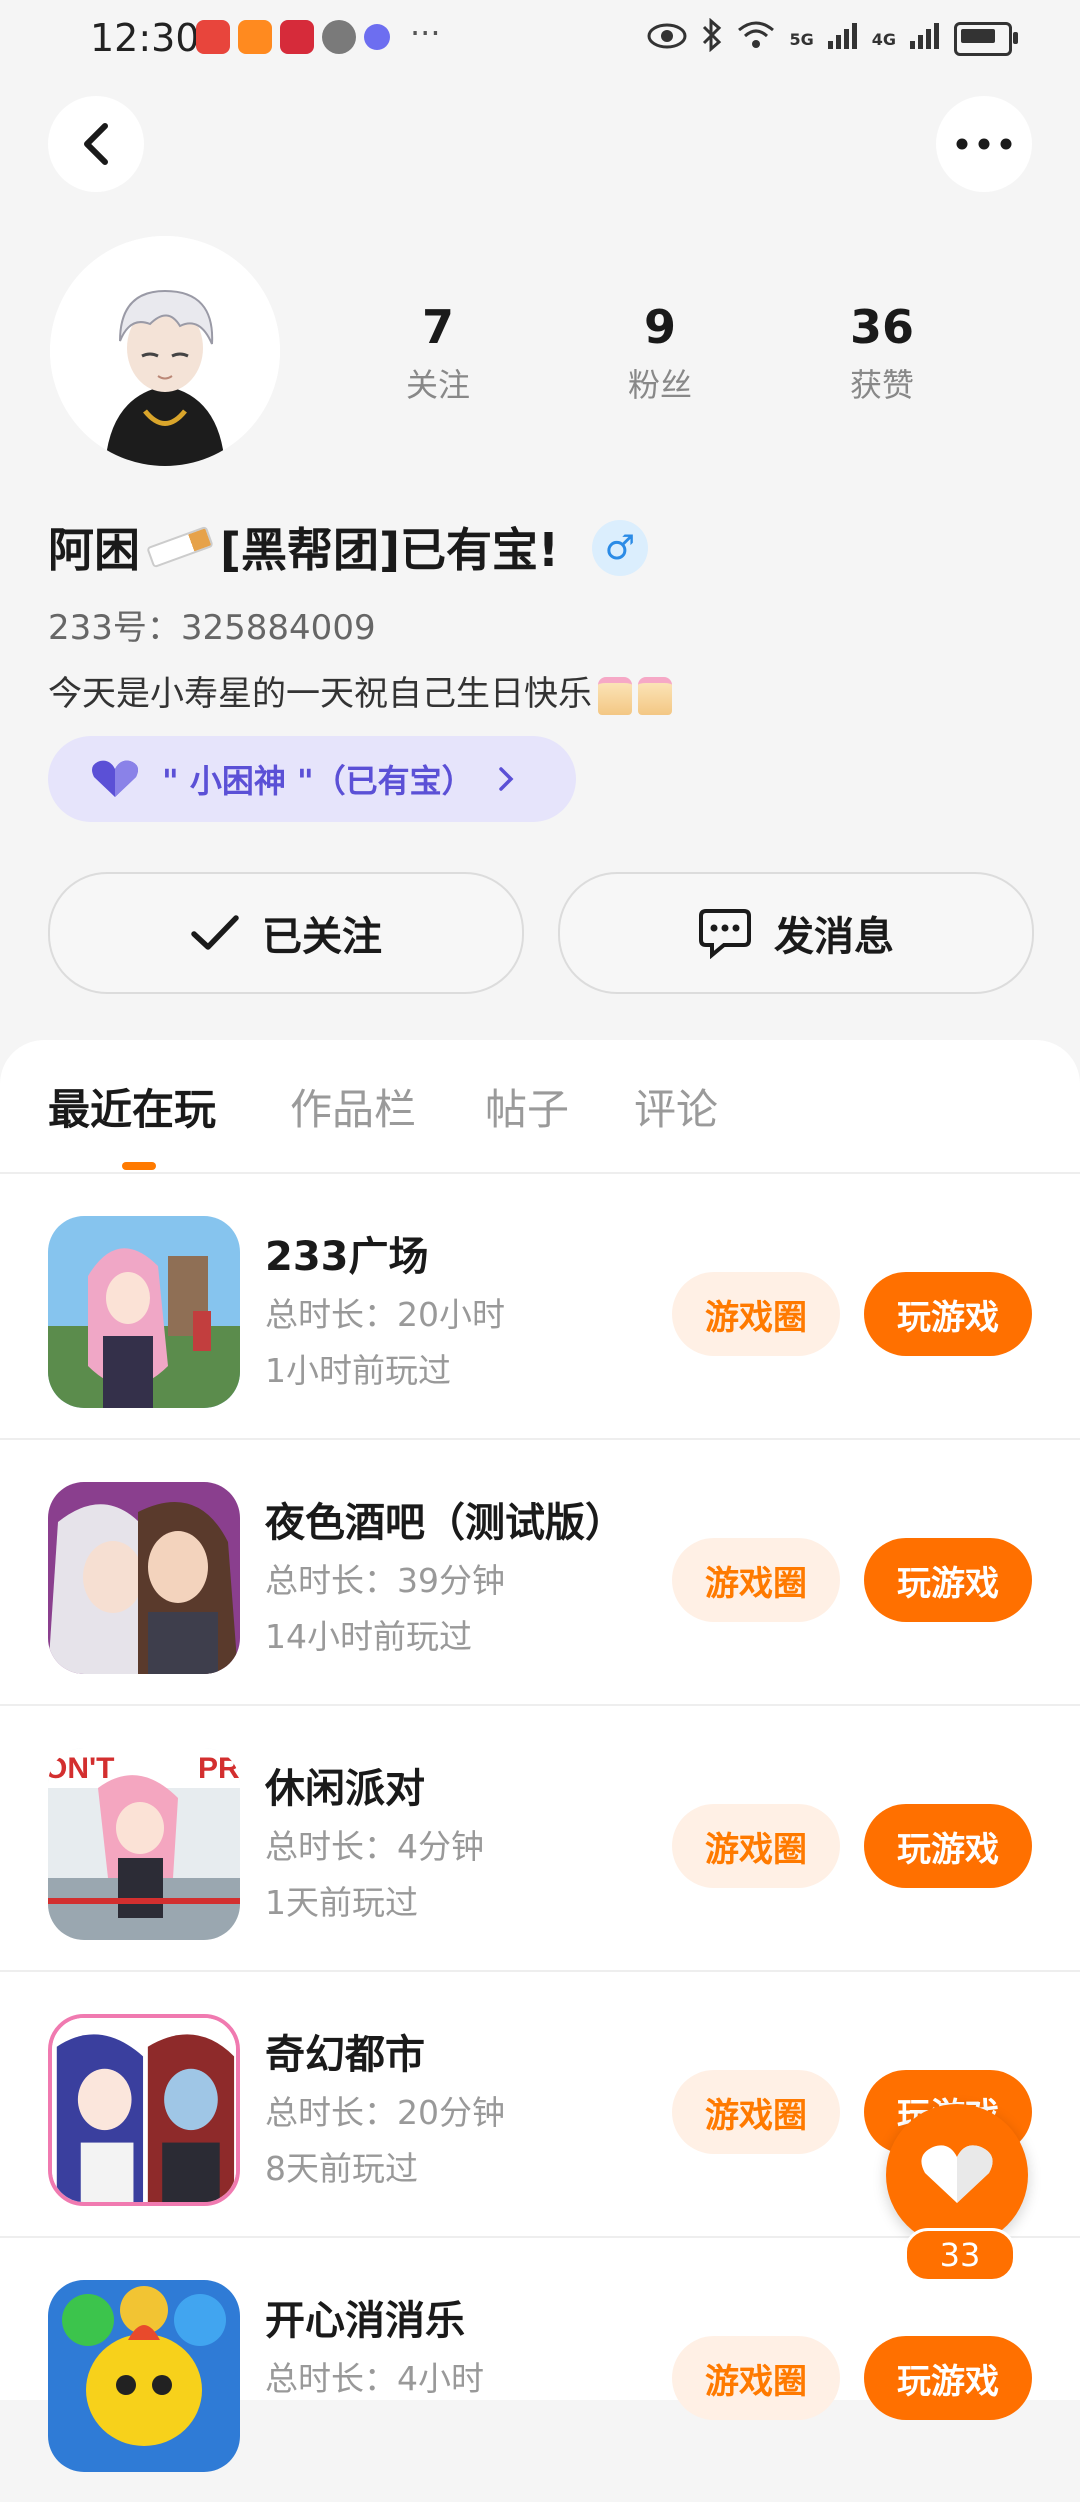  I want to click on checkmark-icon, so click(215, 932).